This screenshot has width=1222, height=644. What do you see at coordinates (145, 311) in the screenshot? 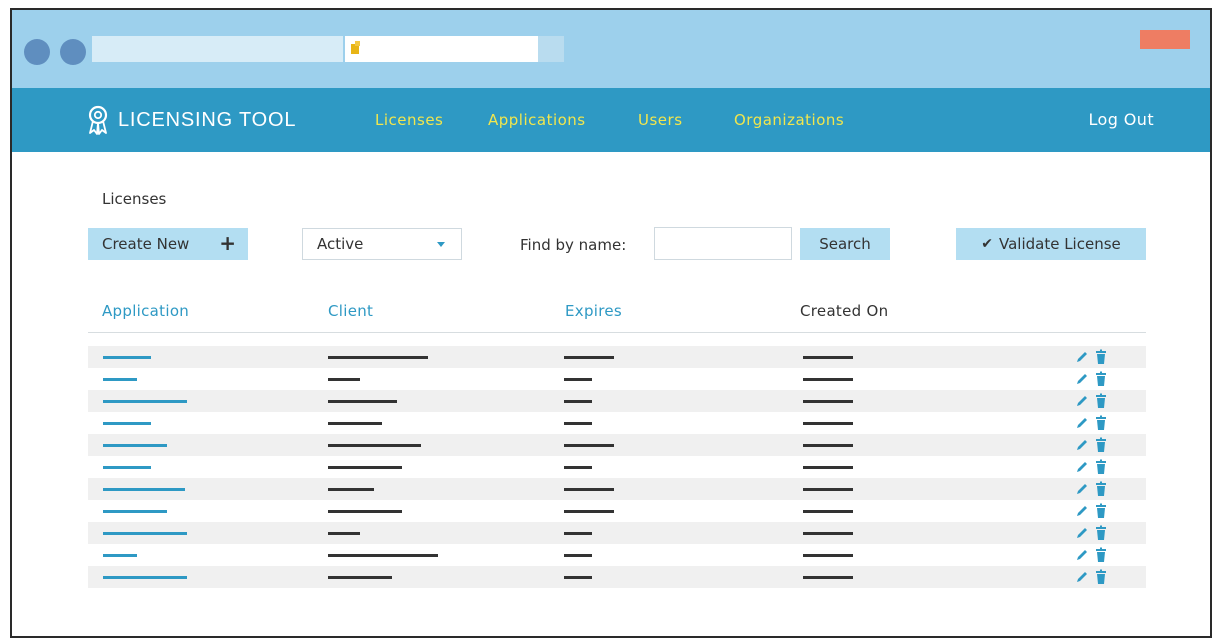
I see `column-header-application: Application` at bounding box center [145, 311].